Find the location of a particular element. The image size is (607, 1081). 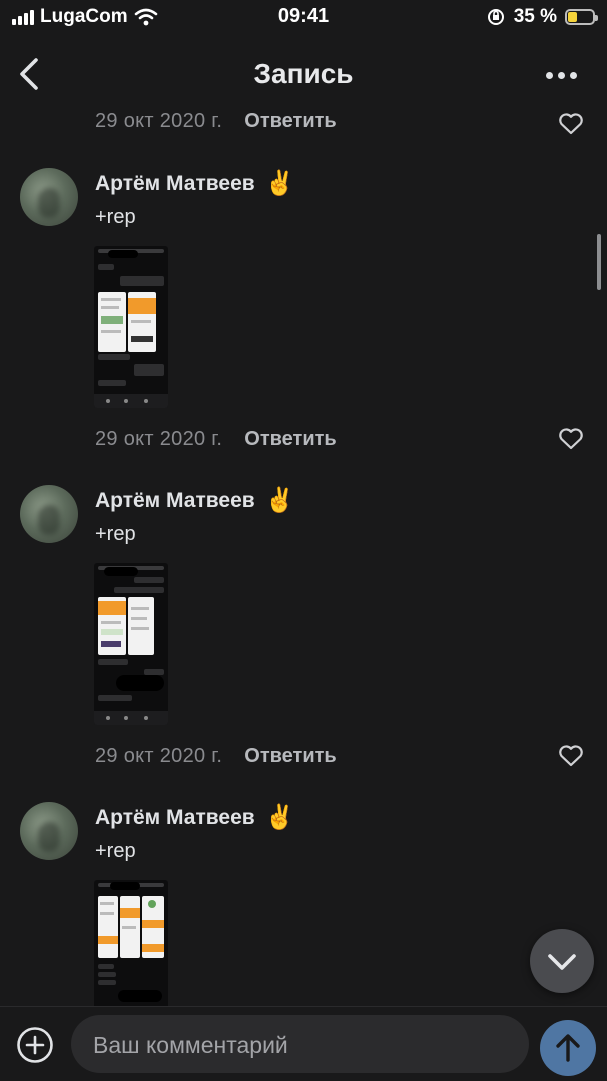

battery-percent: 35 % is located at coordinates (535, 16).